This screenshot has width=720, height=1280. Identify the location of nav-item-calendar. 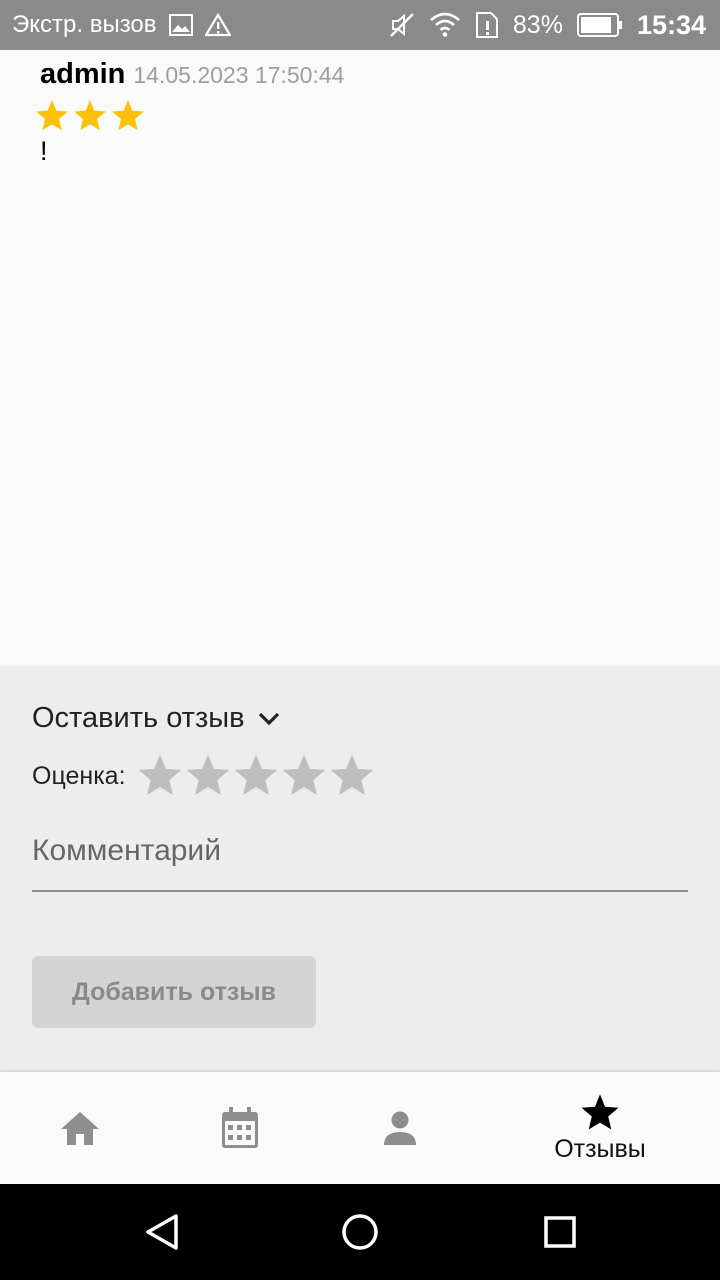
(240, 1128).